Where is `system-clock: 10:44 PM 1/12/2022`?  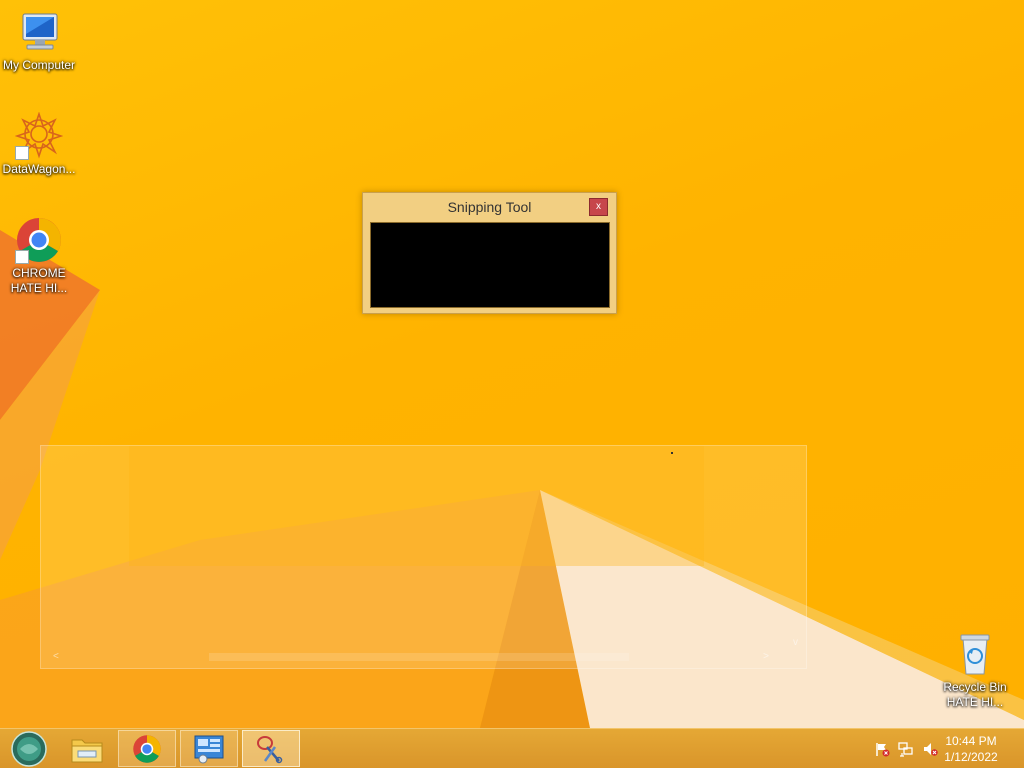 system-clock: 10:44 PM 1/12/2022 is located at coordinates (971, 749).